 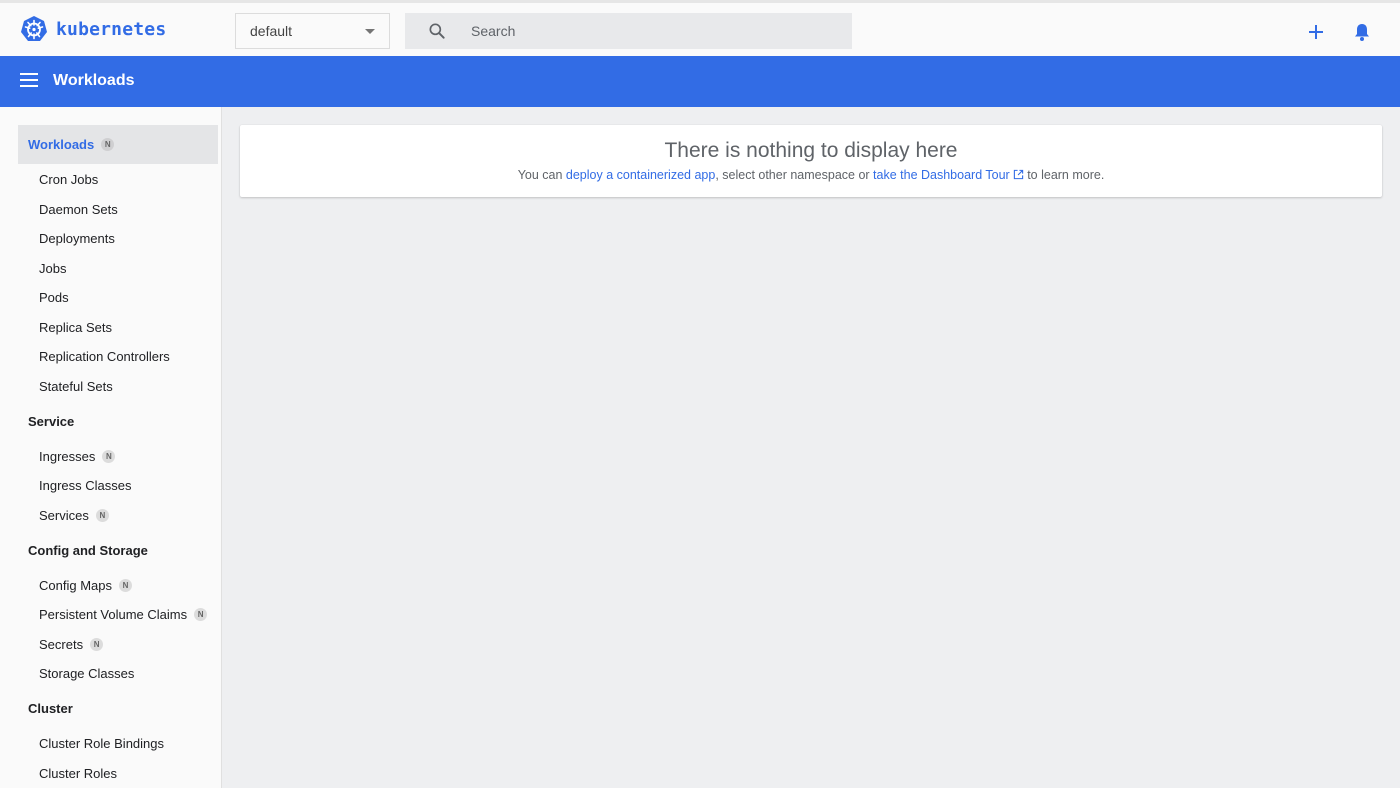 What do you see at coordinates (34, 28) in the screenshot?
I see `kubernetes-helm-icon` at bounding box center [34, 28].